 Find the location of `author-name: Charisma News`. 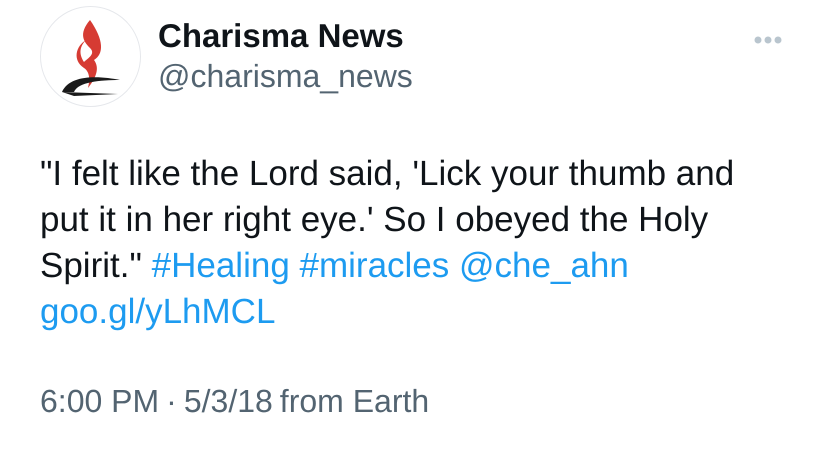

author-name: Charisma News is located at coordinates (285, 36).